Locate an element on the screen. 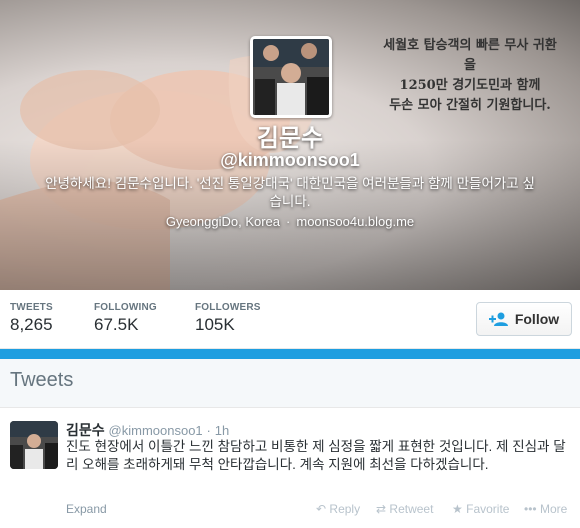 The image size is (580, 528). favorite-action: ★ Favorite is located at coordinates (480, 509).